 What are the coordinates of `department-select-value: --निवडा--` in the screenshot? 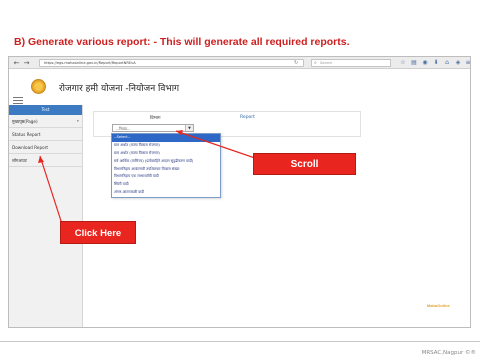 It's located at (123, 128).